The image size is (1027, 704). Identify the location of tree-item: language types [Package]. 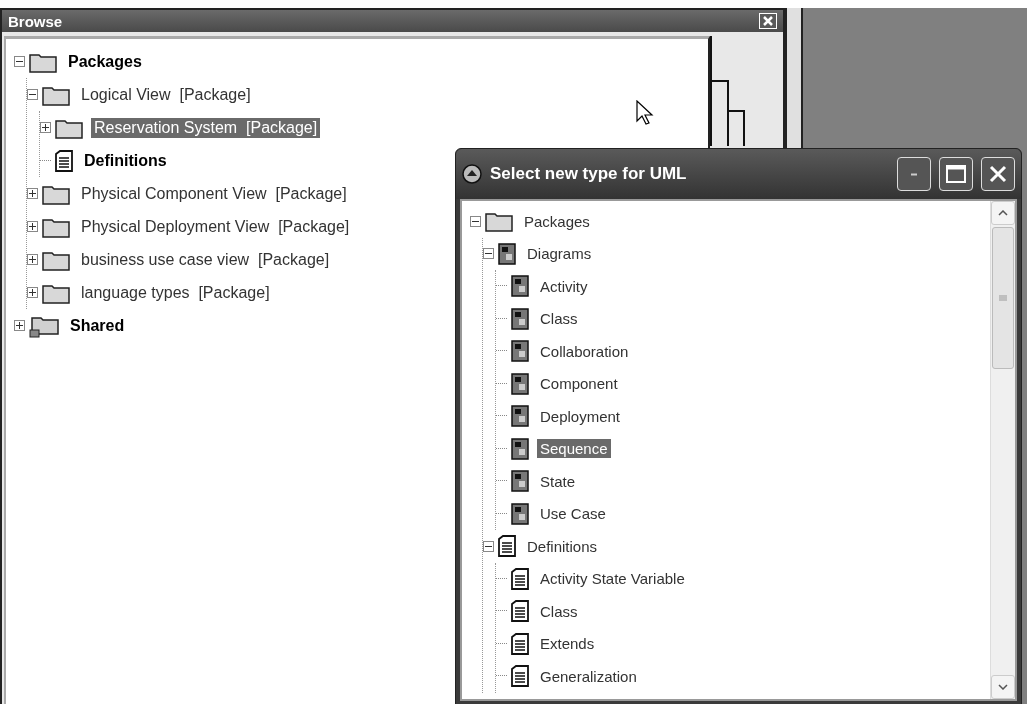
(175, 292).